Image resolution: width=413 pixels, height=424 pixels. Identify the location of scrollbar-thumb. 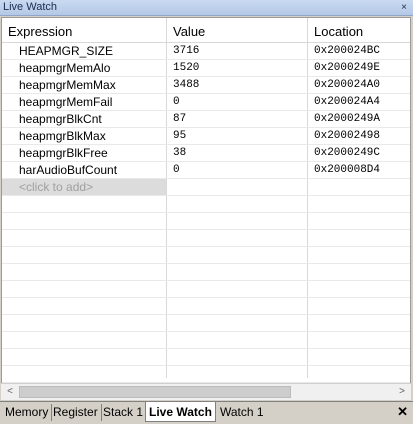
(155, 392).